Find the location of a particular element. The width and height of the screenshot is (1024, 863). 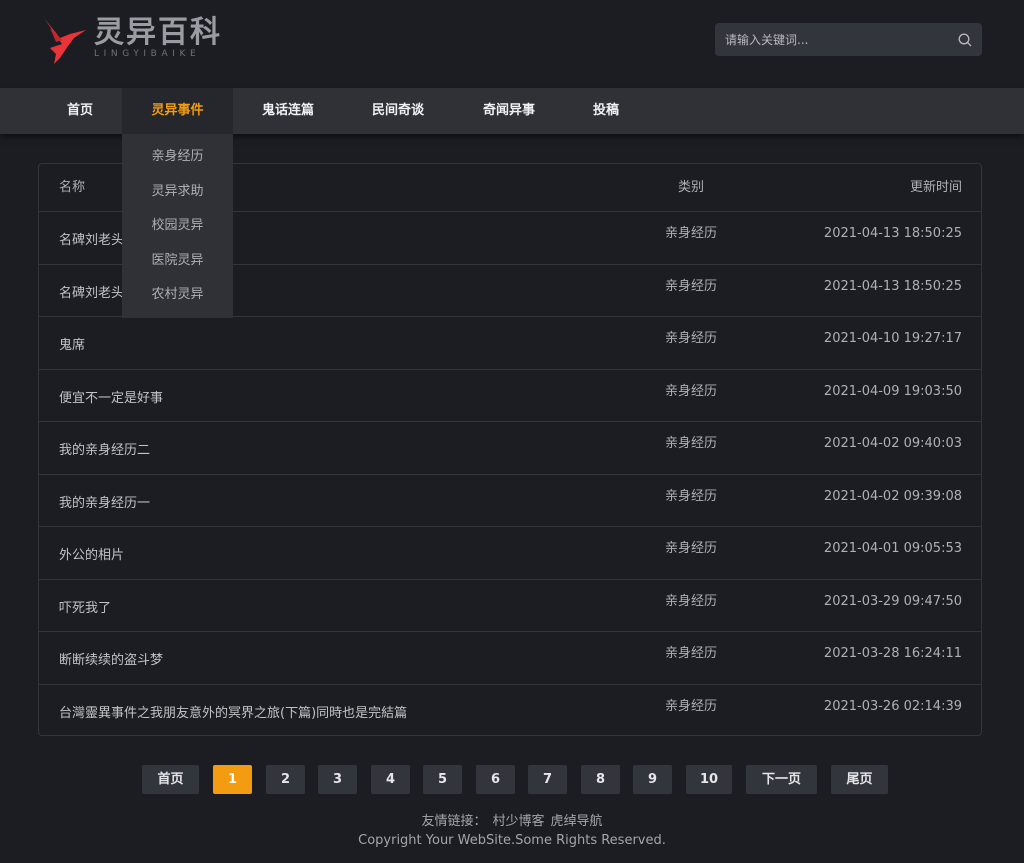

page-next-button: 下一页 is located at coordinates (781, 779).